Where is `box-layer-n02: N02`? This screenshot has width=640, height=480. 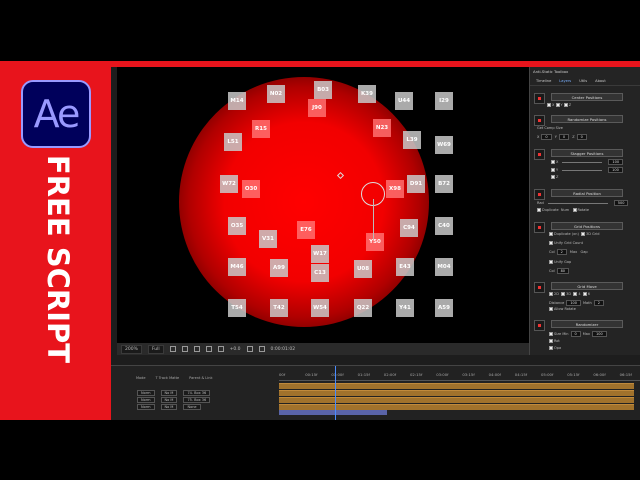 box-layer-n02: N02 is located at coordinates (276, 94).